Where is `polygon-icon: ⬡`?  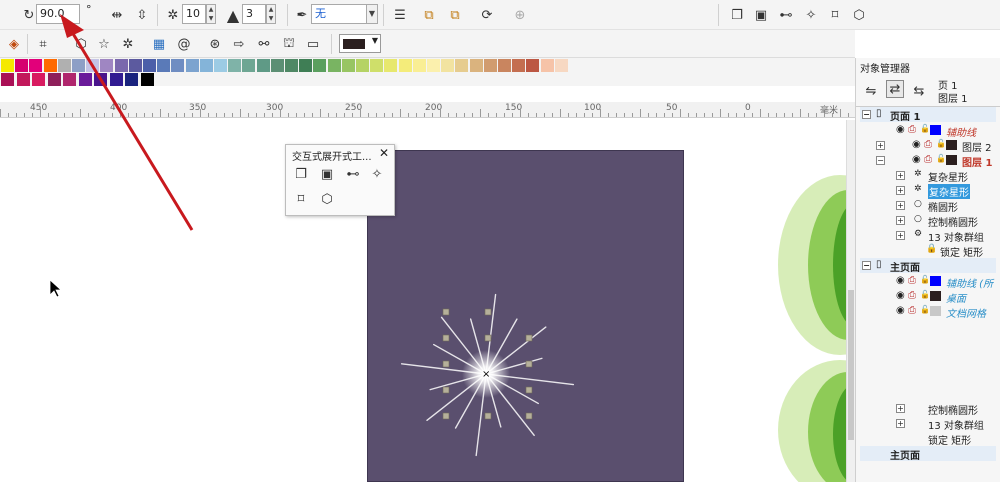
polygon-icon: ⬡ is located at coordinates (81, 44).